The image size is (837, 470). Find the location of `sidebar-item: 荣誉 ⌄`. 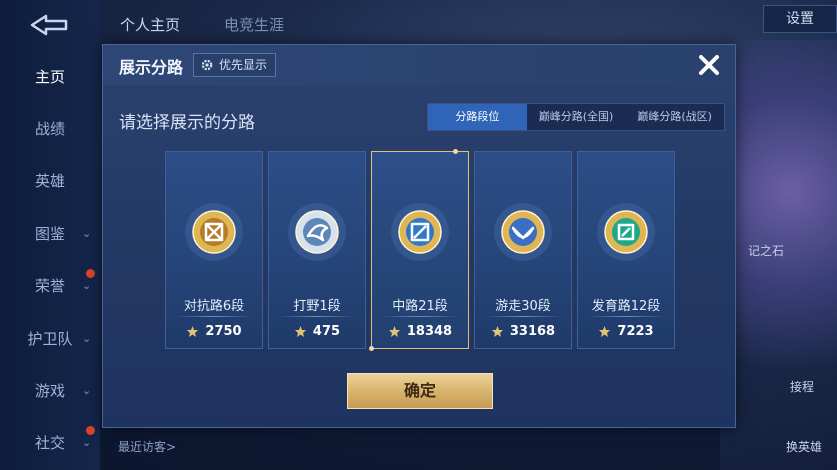

sidebar-item: 荣誉 ⌄ is located at coordinates (50, 285).